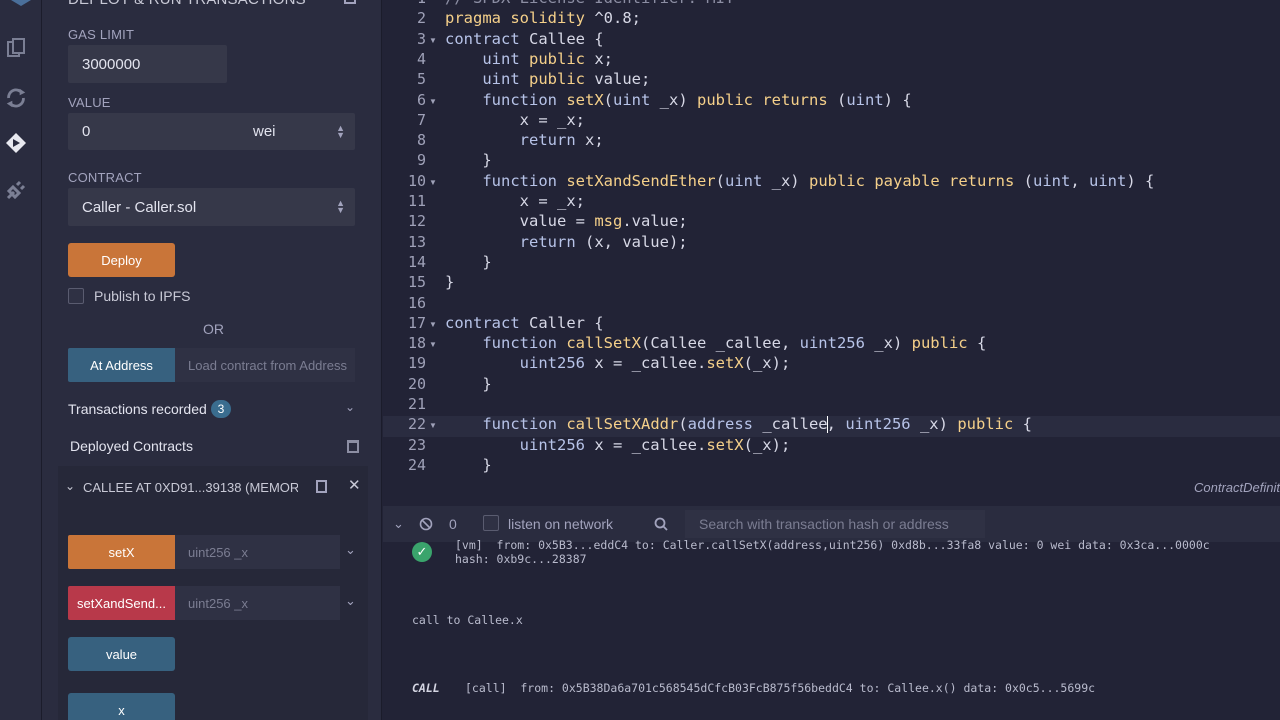 The height and width of the screenshot is (720, 1280). Describe the element at coordinates (147, 64) in the screenshot. I see `gas-limit-input: 3000000` at that location.